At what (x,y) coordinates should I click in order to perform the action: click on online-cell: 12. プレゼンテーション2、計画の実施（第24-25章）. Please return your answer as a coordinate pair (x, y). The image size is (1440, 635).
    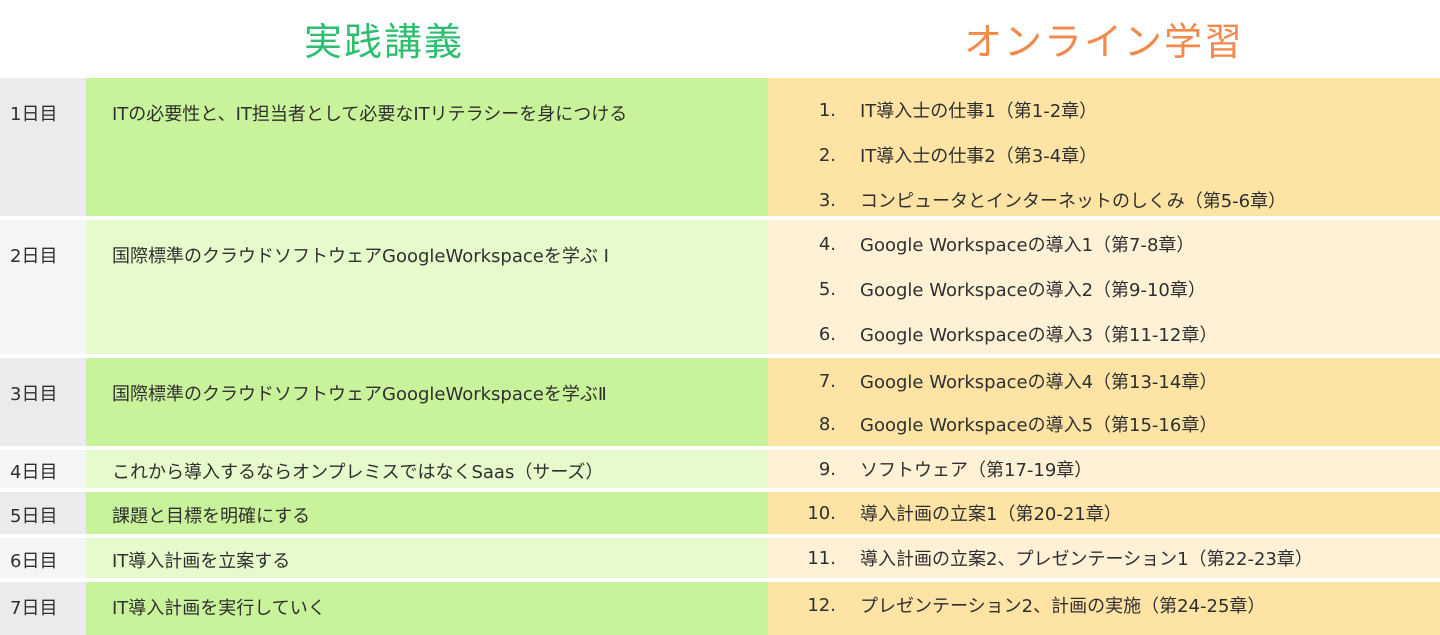
    Looking at the image, I should click on (1104, 608).